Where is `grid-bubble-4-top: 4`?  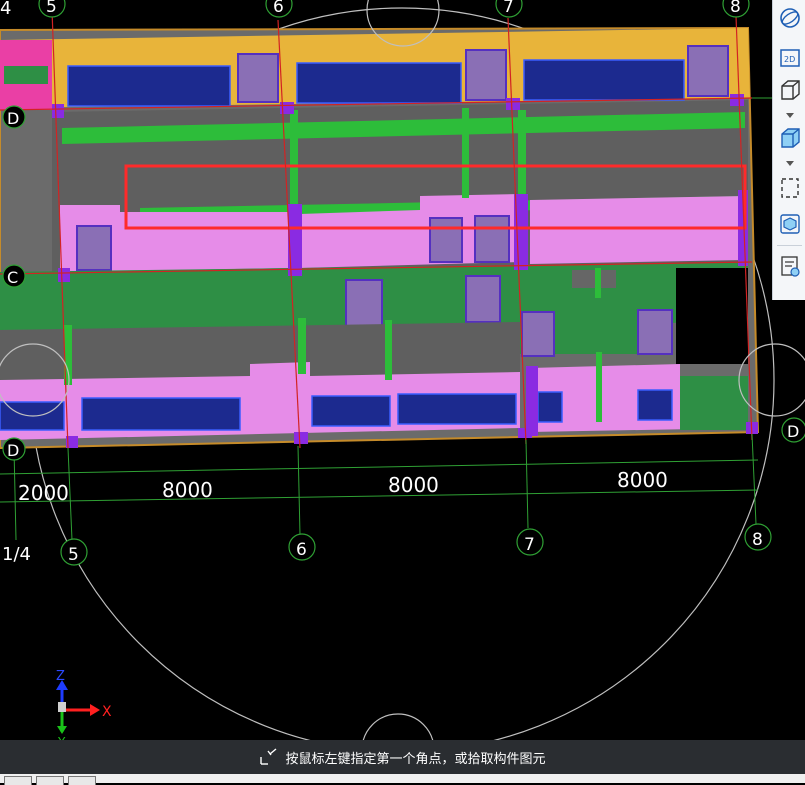 grid-bubble-4-top: 4 is located at coordinates (5, 9).